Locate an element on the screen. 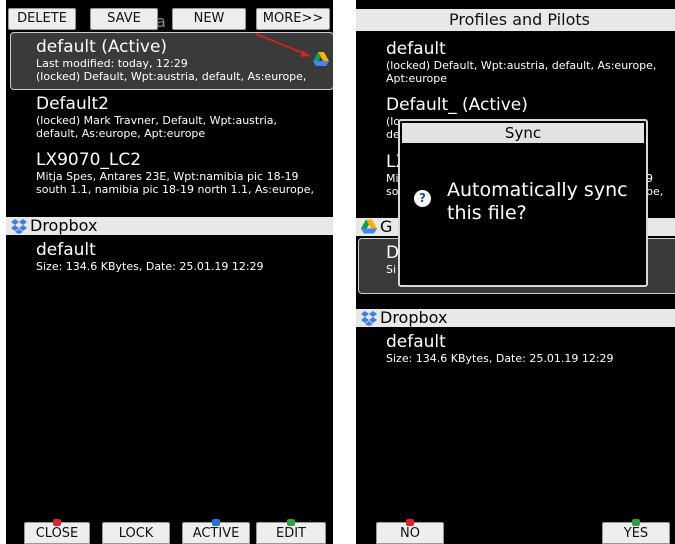 Image resolution: width=675 pixels, height=544 pixels. profile-title: Default_ (Active) is located at coordinates (457, 105).